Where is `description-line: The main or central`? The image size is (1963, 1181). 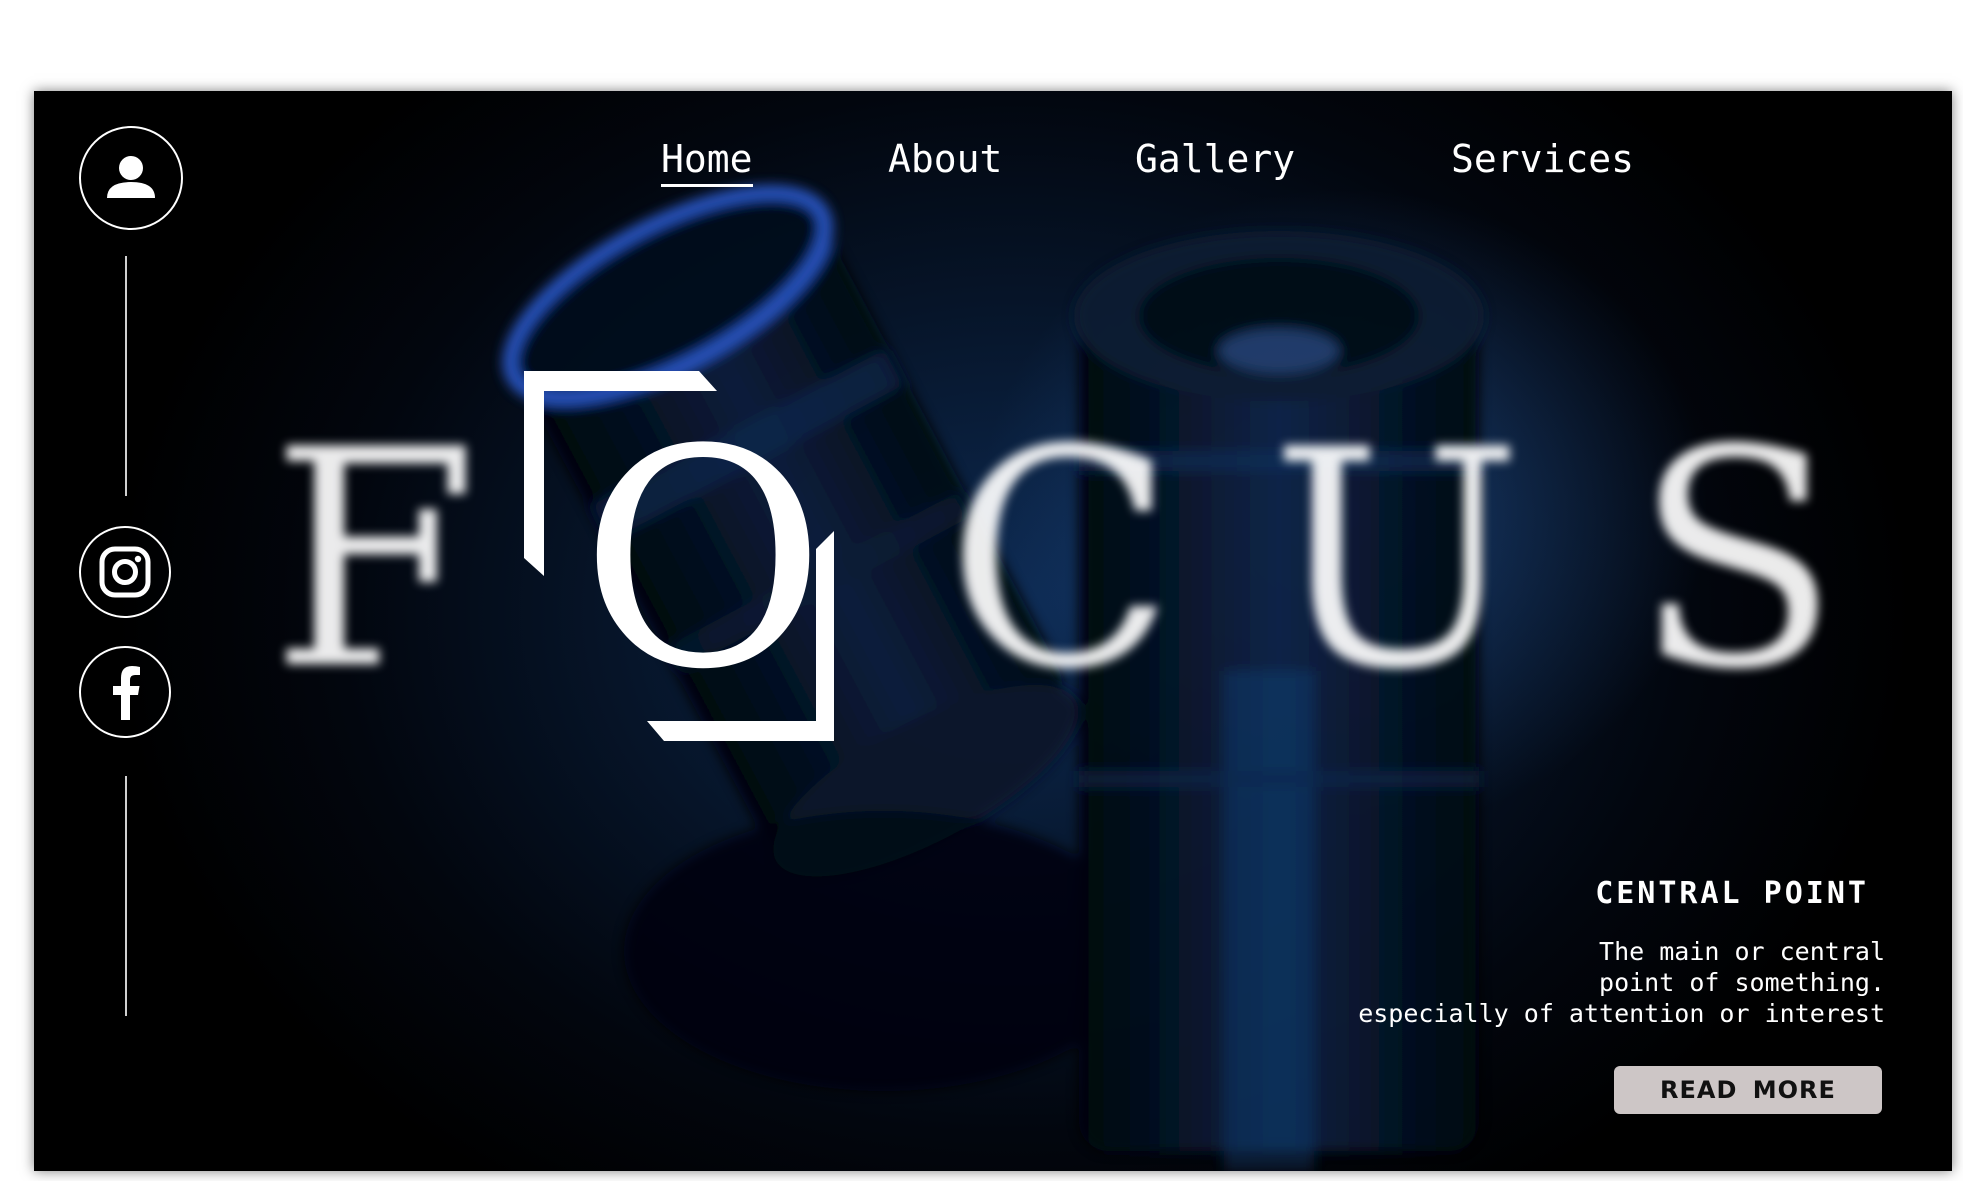
description-line: The main or central is located at coordinates (1742, 951).